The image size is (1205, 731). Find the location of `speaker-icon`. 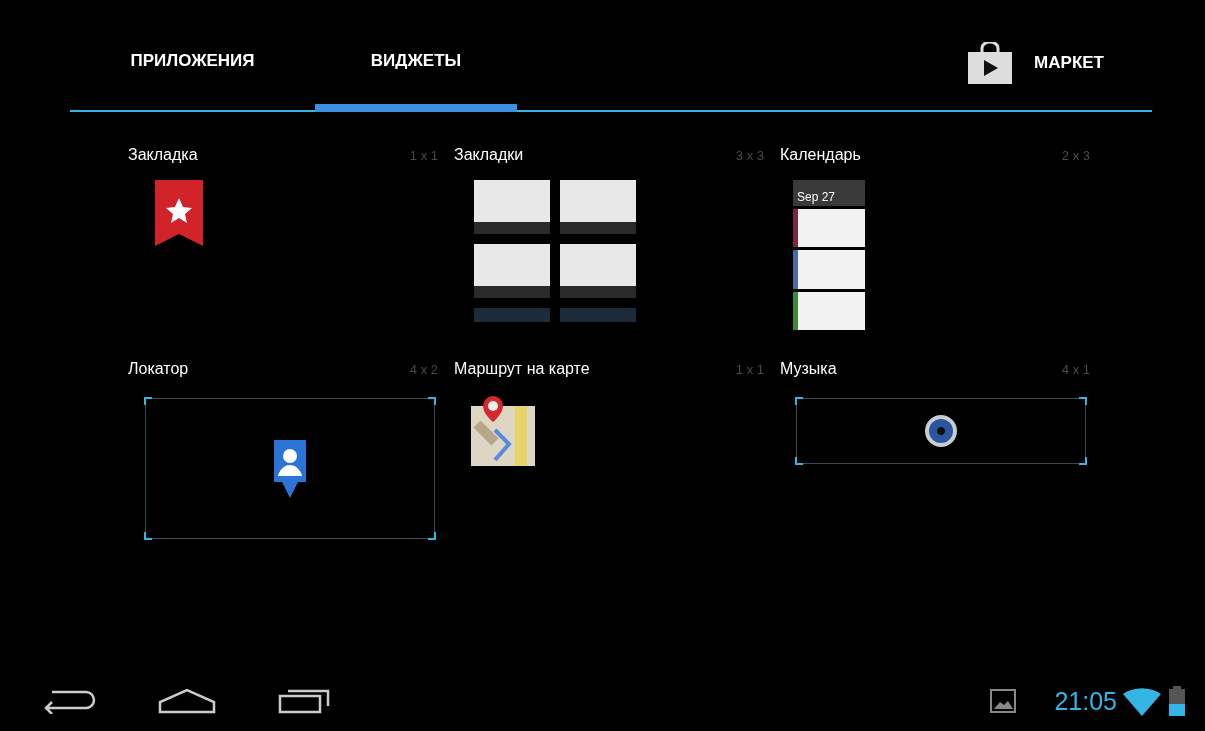

speaker-icon is located at coordinates (941, 431).